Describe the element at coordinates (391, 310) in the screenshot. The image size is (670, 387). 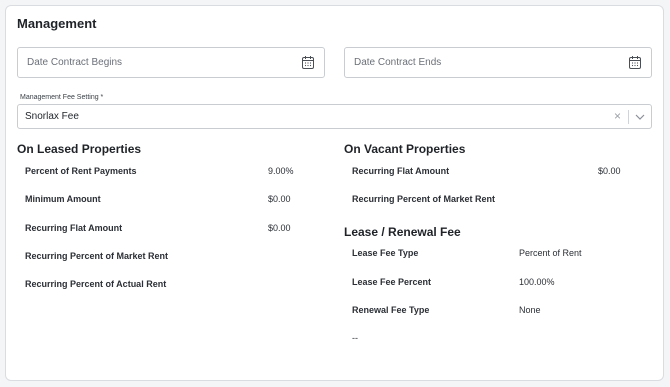
I see `lease-renewal-label: Renewal Fee Type` at that location.